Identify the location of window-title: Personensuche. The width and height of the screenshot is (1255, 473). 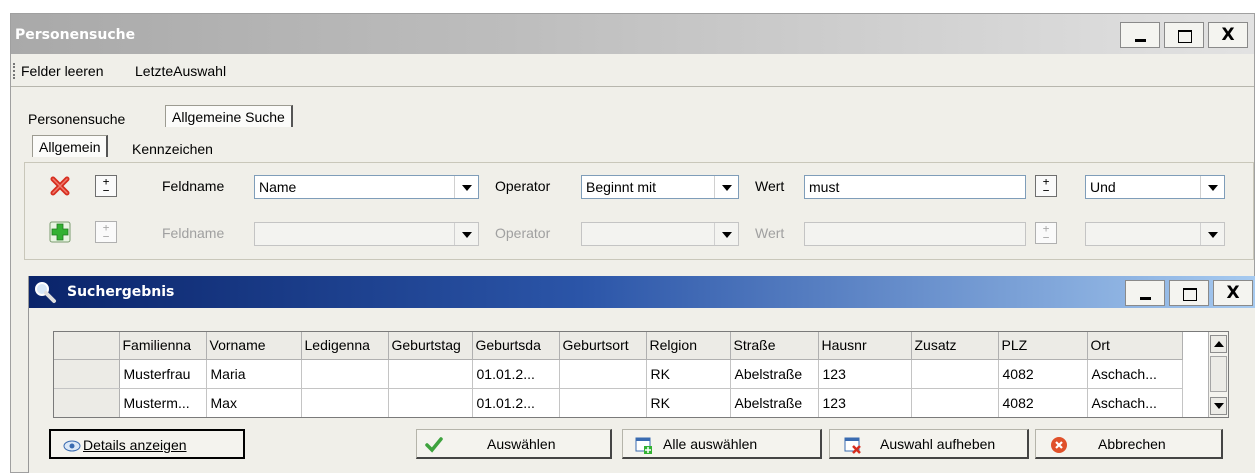
(75, 35).